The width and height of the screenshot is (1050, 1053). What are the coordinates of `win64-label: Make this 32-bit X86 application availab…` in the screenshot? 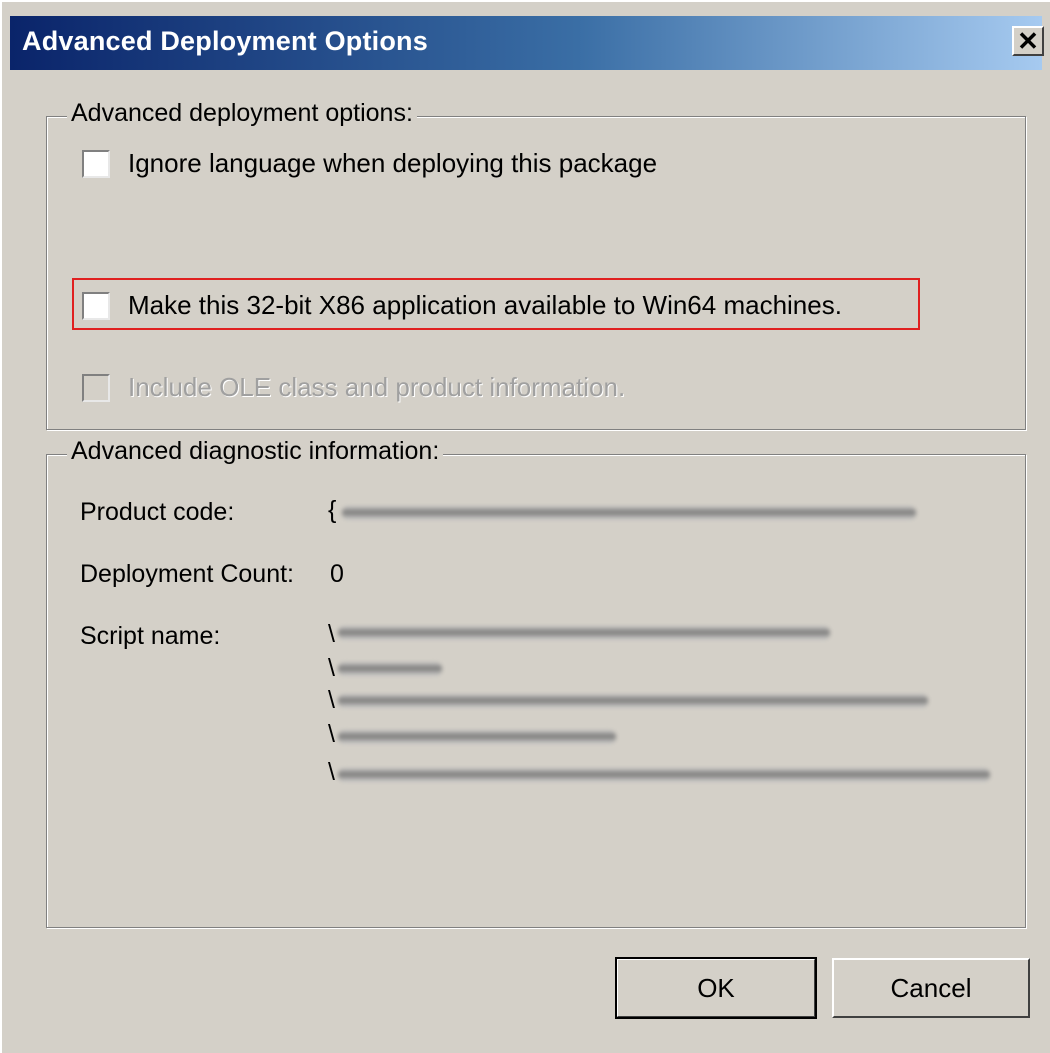 It's located at (485, 305).